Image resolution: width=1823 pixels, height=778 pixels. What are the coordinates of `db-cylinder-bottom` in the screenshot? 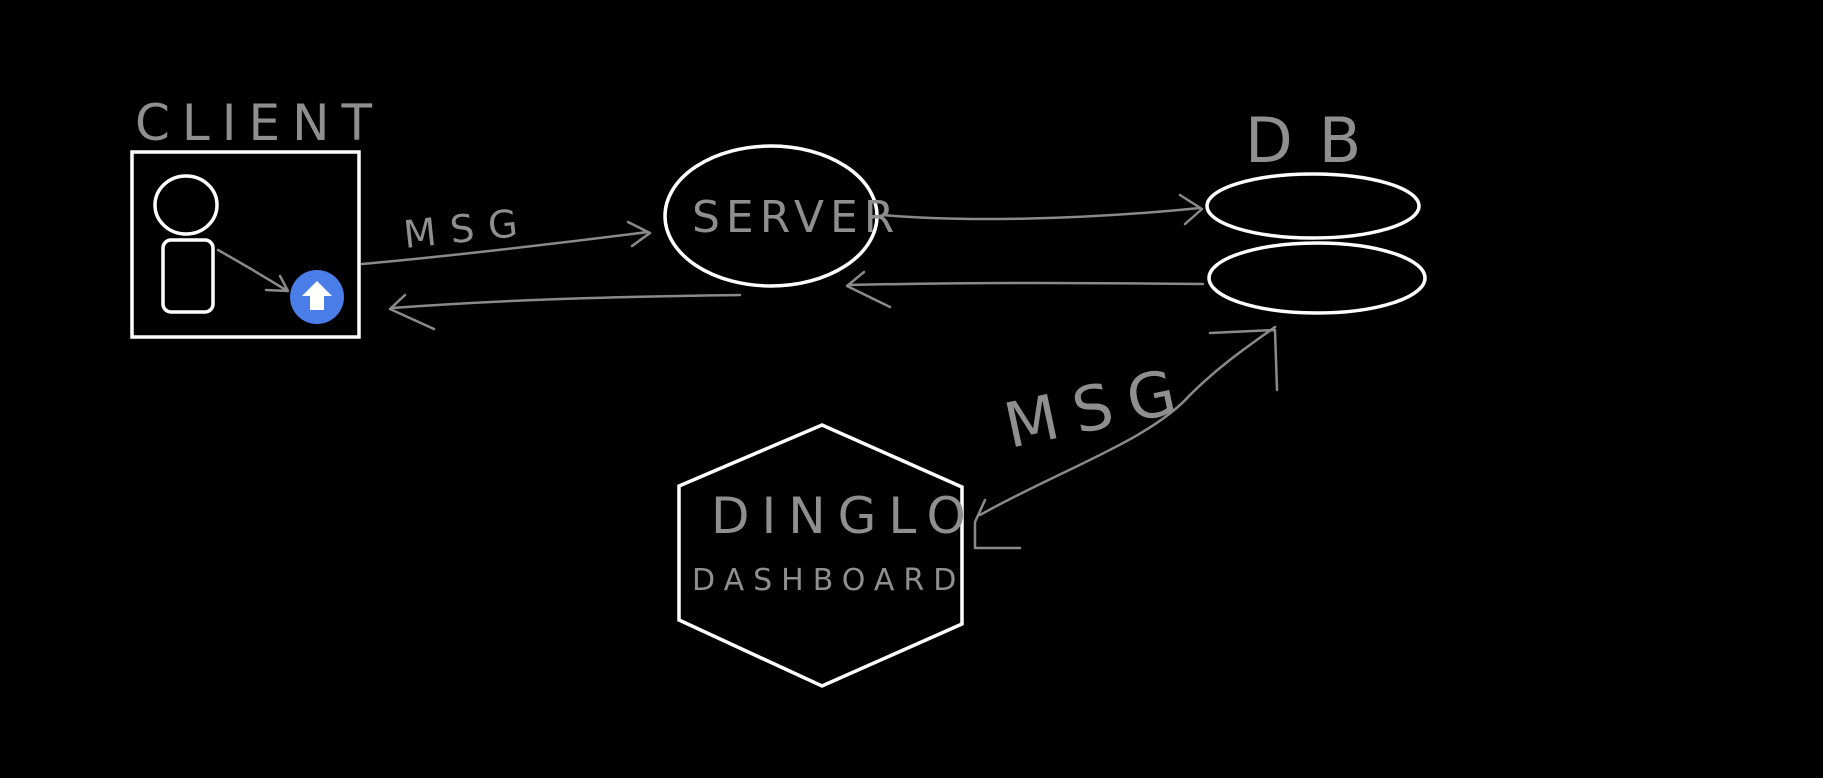 It's located at (1317, 278).